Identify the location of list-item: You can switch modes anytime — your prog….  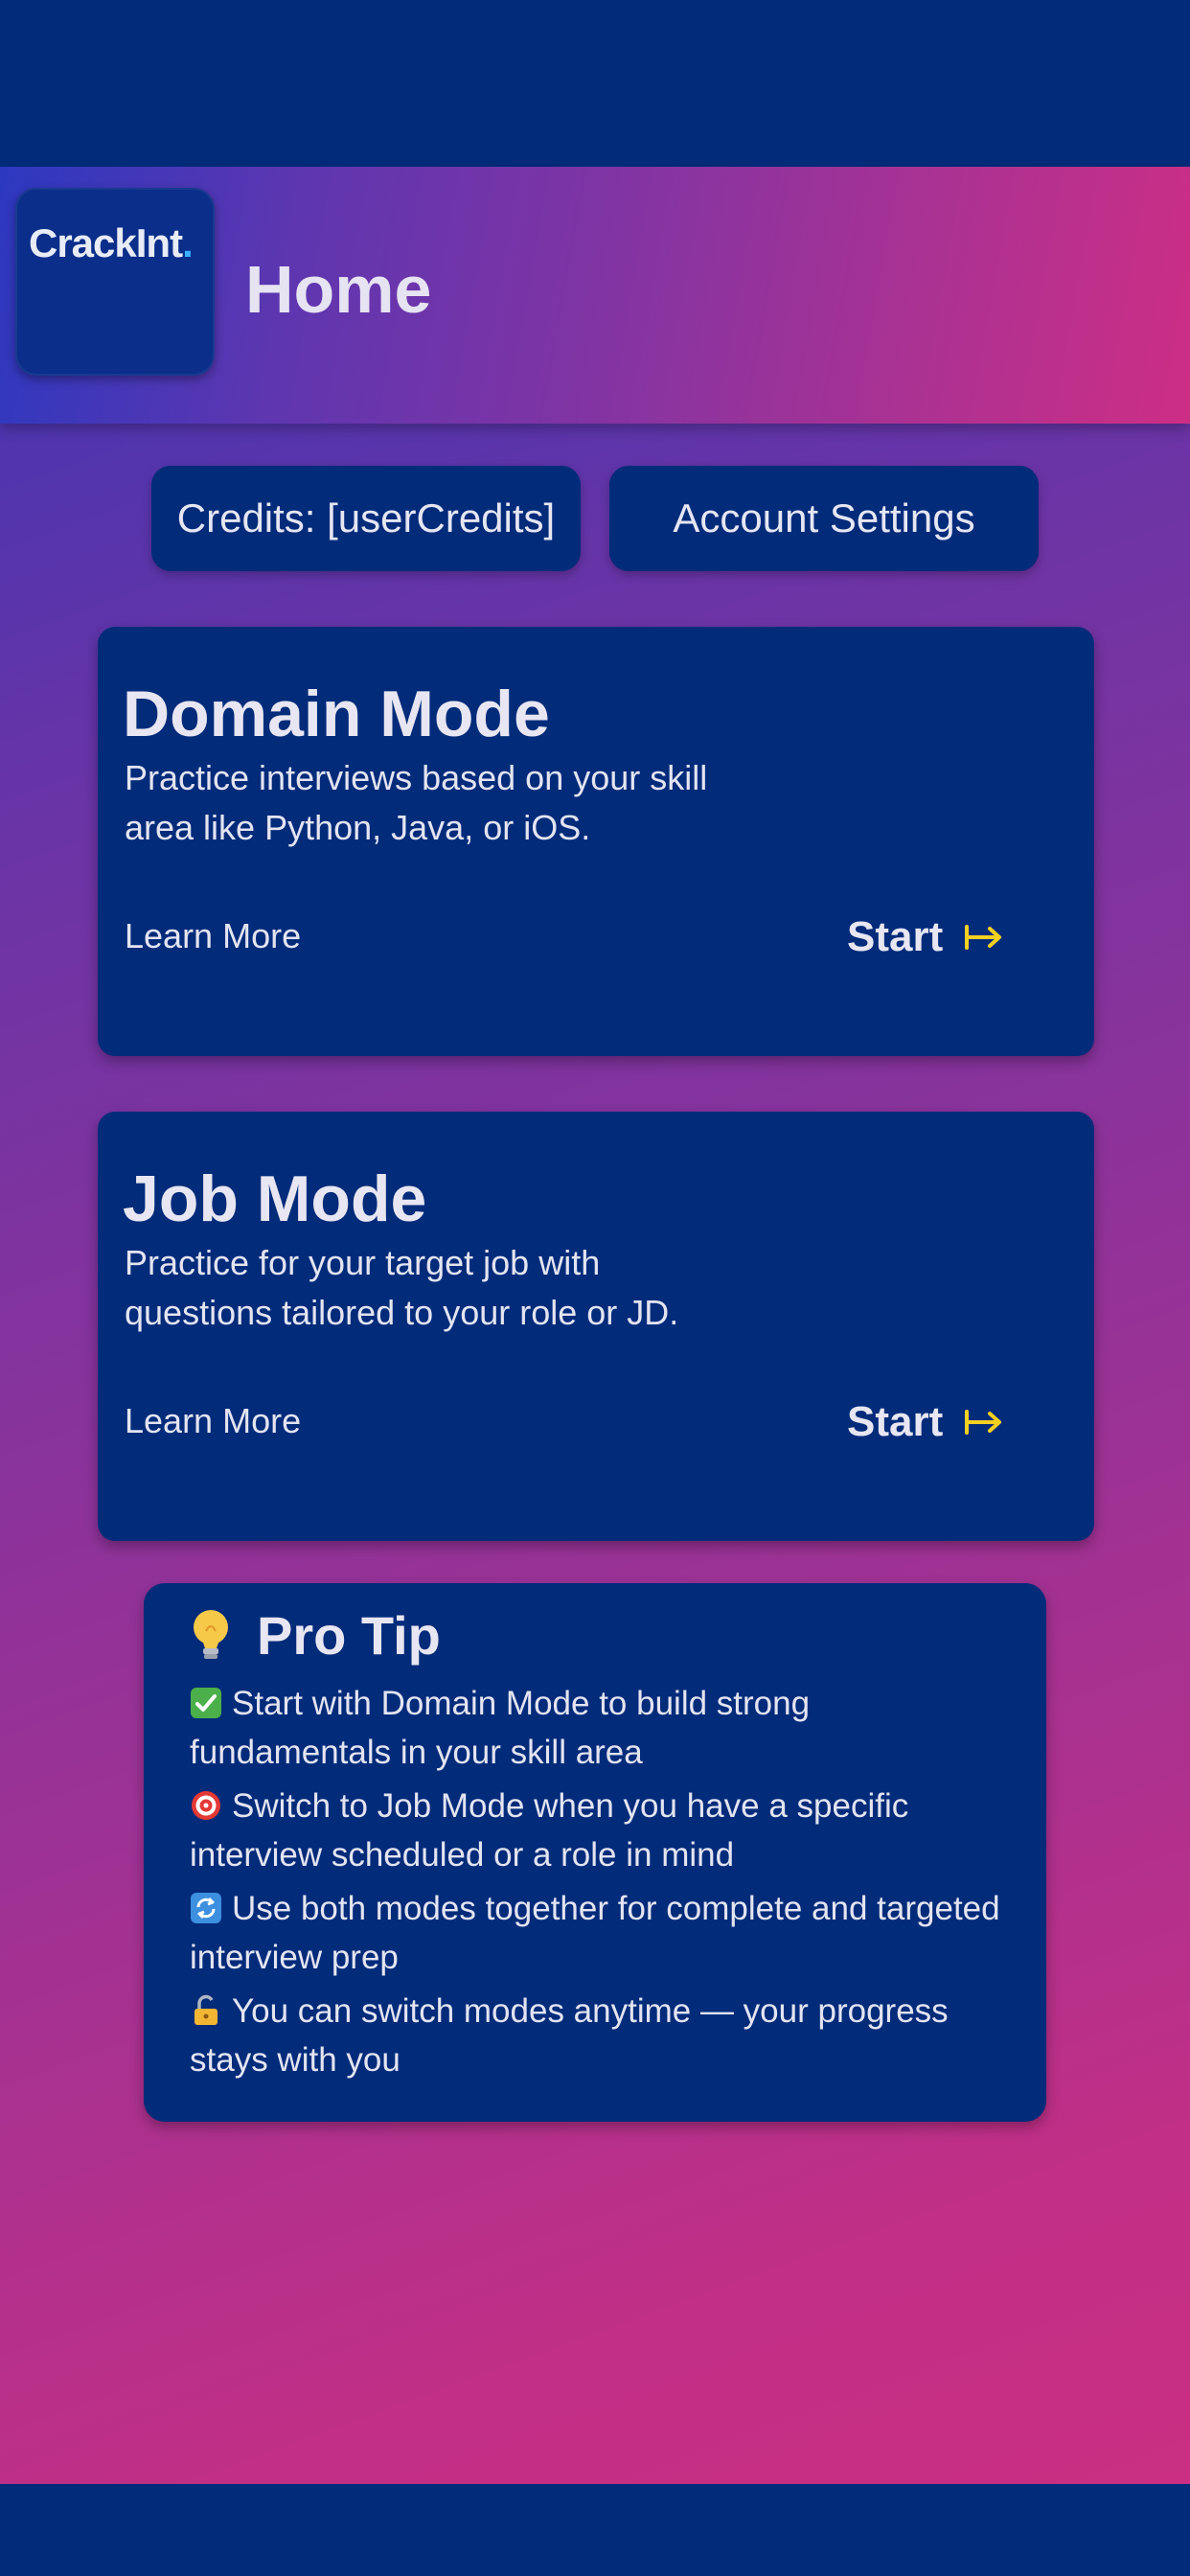
(602, 2035).